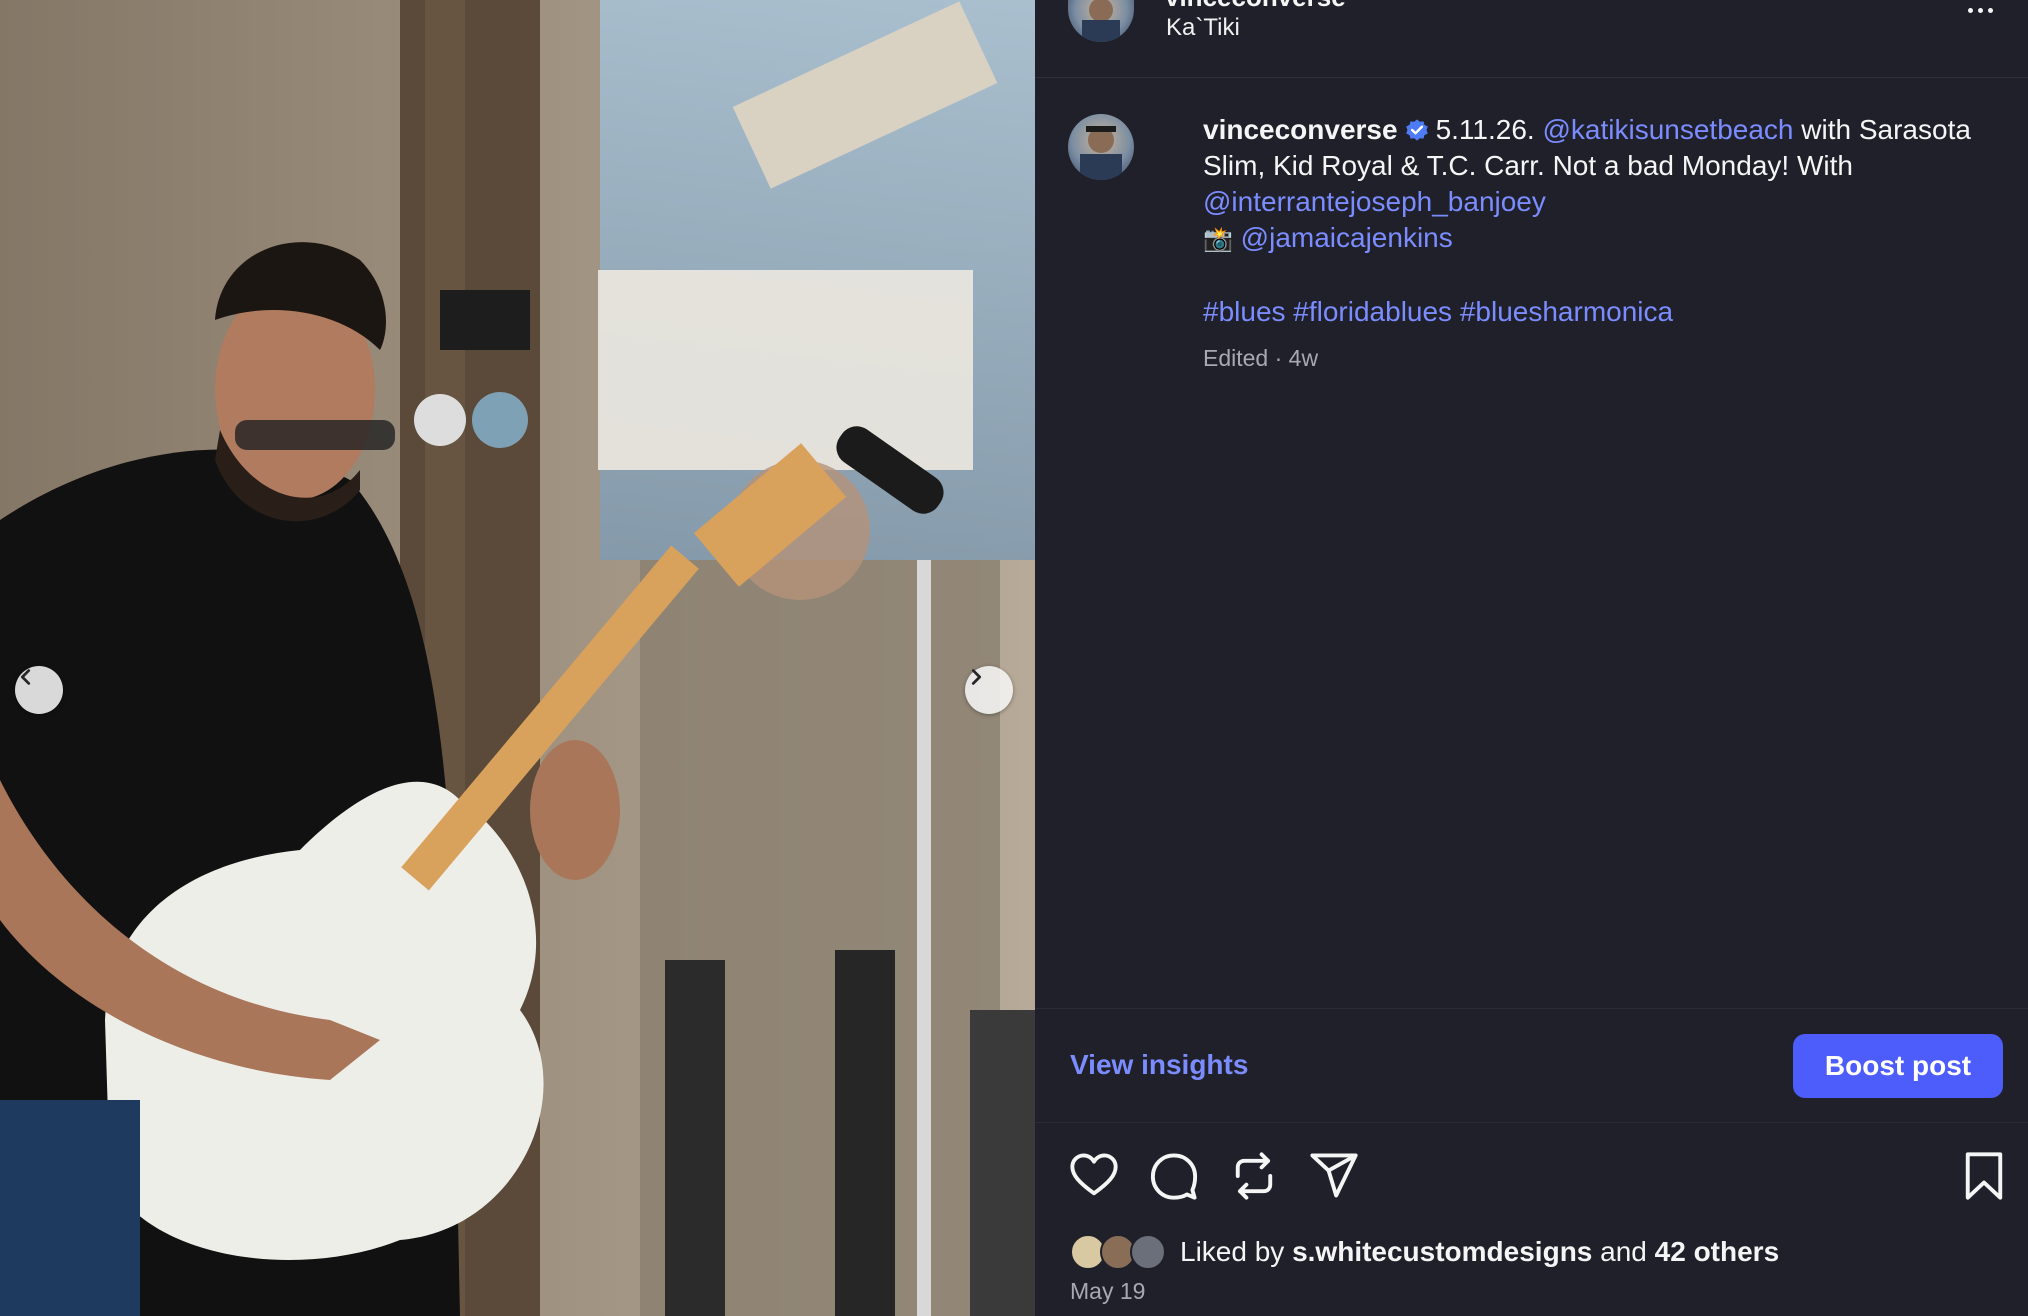 Image resolution: width=2028 pixels, height=1316 pixels. I want to click on save-button, so click(1984, 1176).